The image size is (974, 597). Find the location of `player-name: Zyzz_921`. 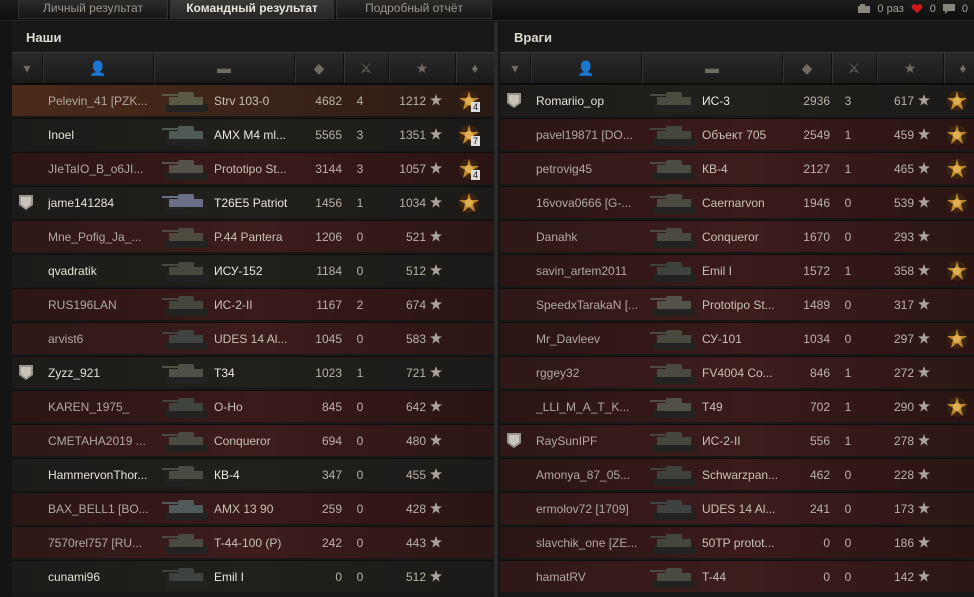

player-name: Zyzz_921 is located at coordinates (104, 373).